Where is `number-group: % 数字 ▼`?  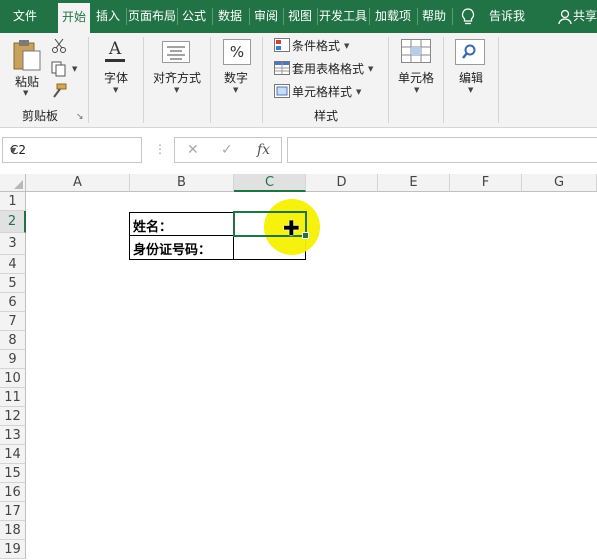 number-group: % 数字 ▼ is located at coordinates (236, 80).